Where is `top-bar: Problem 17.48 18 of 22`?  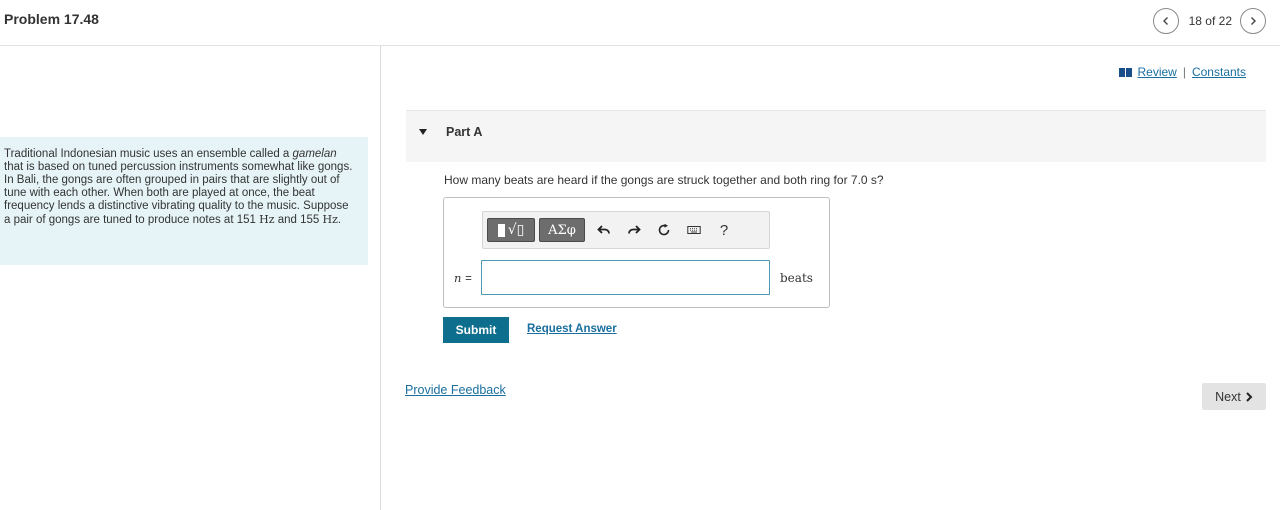
top-bar: Problem 17.48 18 of 22 is located at coordinates (640, 23).